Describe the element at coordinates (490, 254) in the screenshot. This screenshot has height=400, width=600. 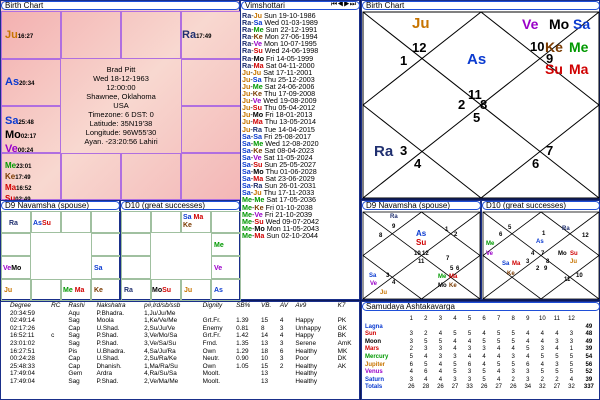
I see `d10r-planet-ve: Ve` at that location.